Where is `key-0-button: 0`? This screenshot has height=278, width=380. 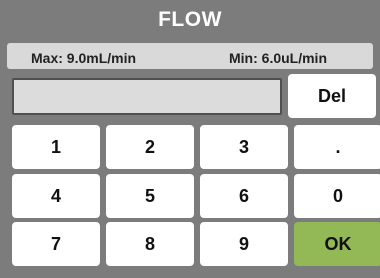 key-0-button: 0 is located at coordinates (337, 196).